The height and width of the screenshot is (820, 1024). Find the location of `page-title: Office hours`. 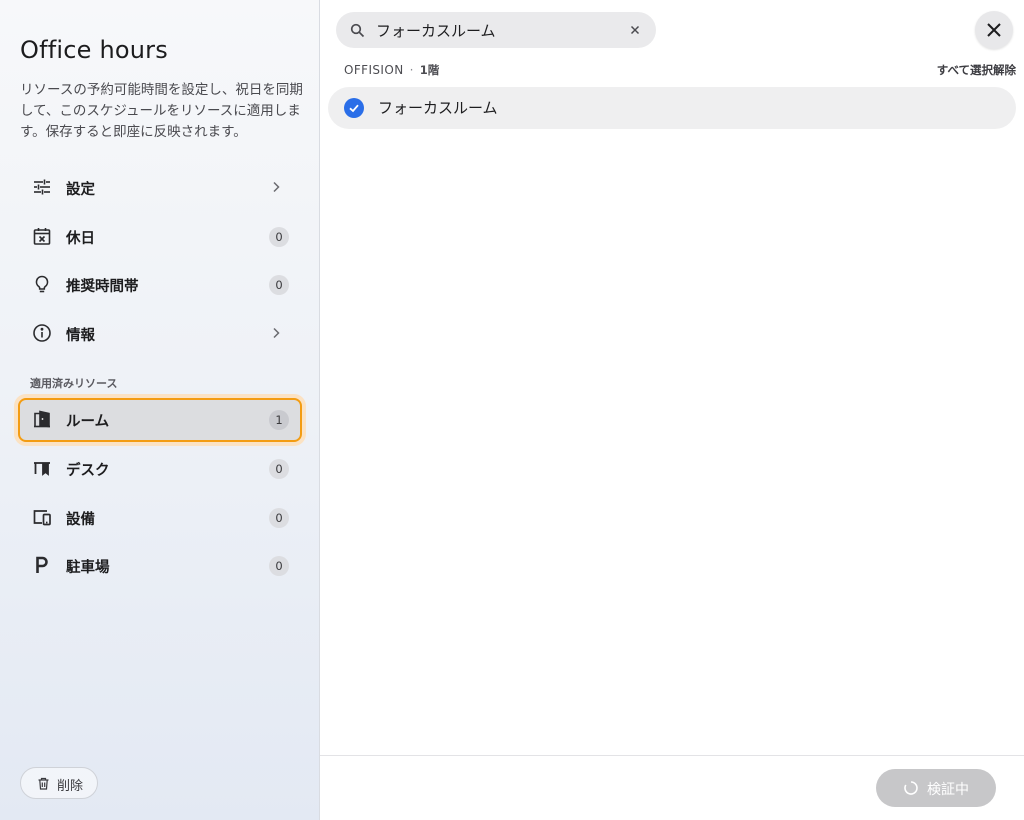

page-title: Office hours is located at coordinates (94, 50).